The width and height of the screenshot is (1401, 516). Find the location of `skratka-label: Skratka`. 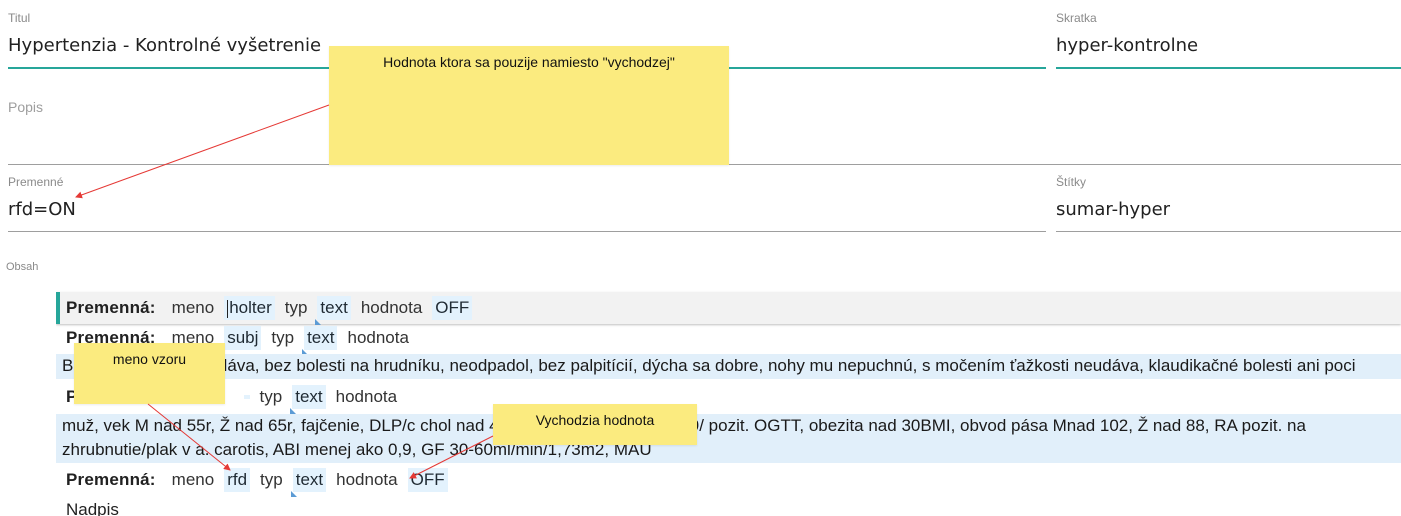

skratka-label: Skratka is located at coordinates (1076, 18).